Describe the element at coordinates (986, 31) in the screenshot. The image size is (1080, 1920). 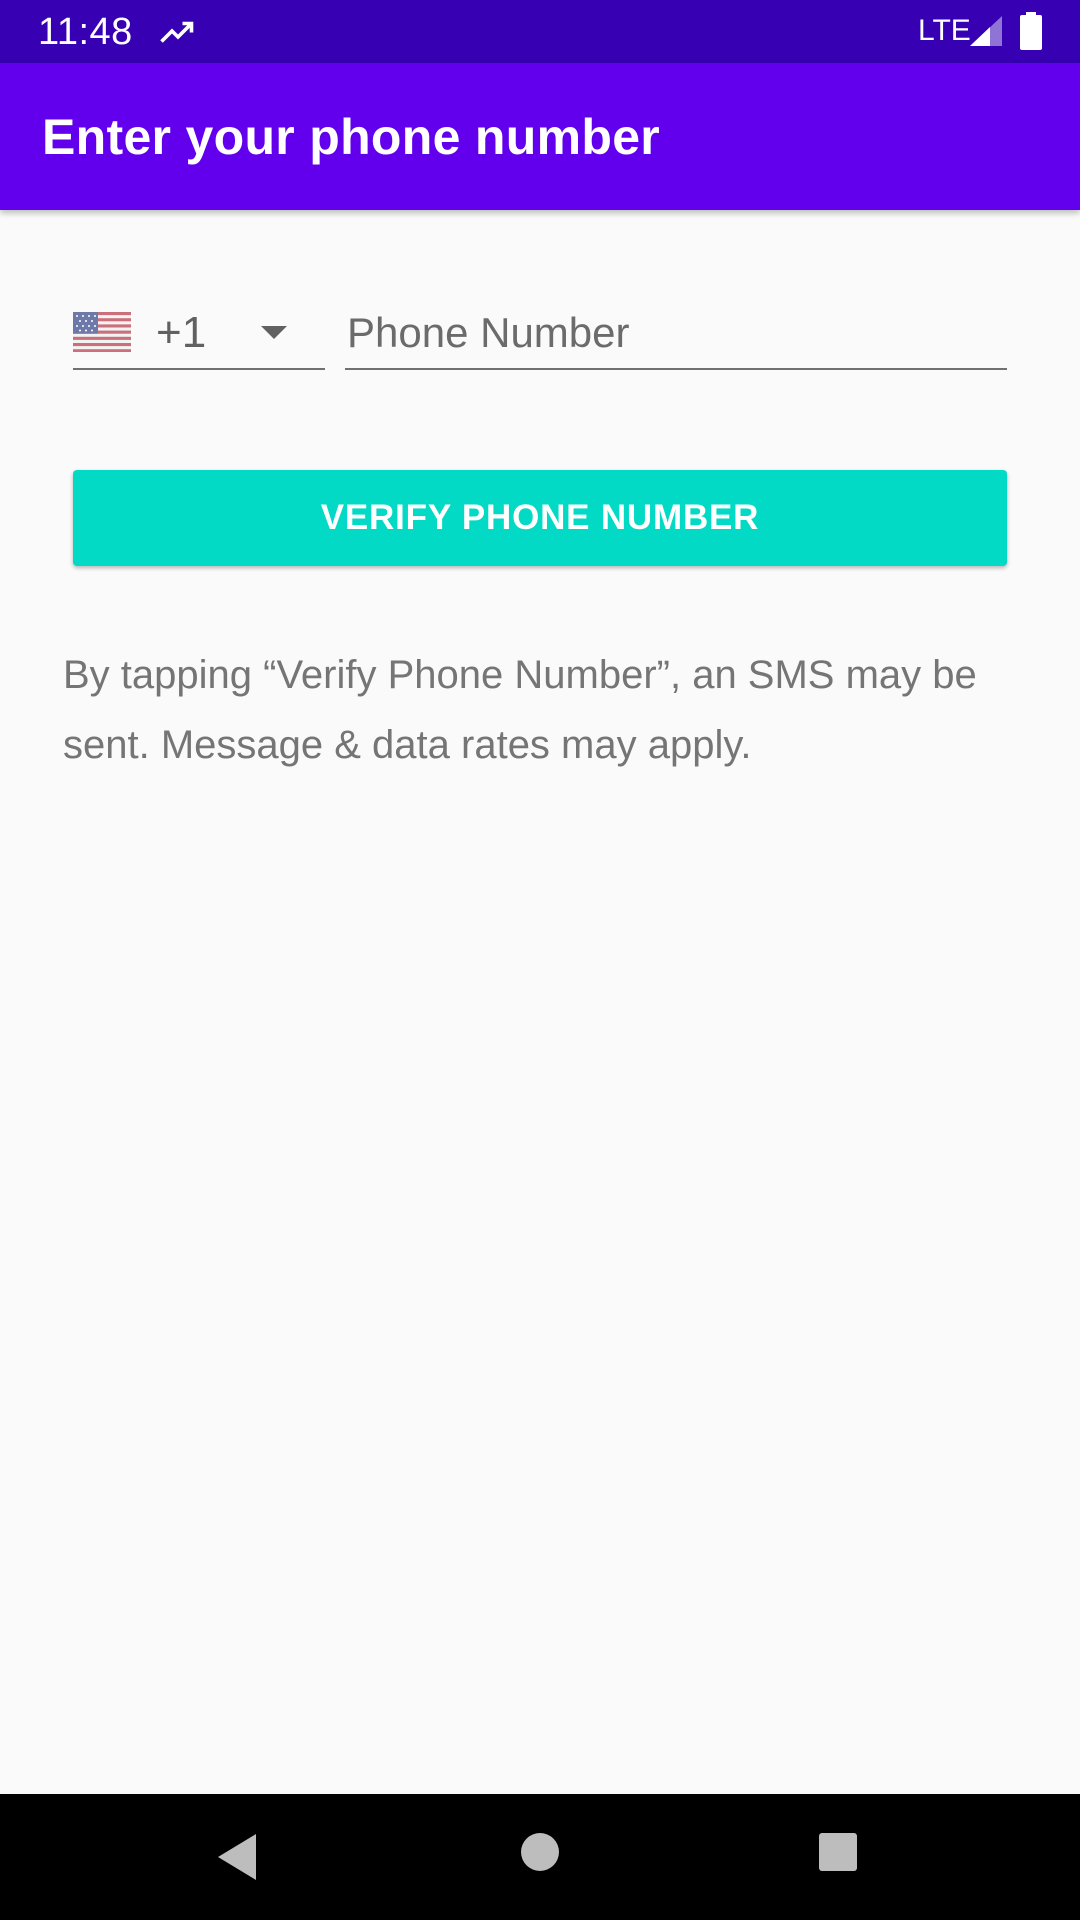
I see `signal-icon` at that location.